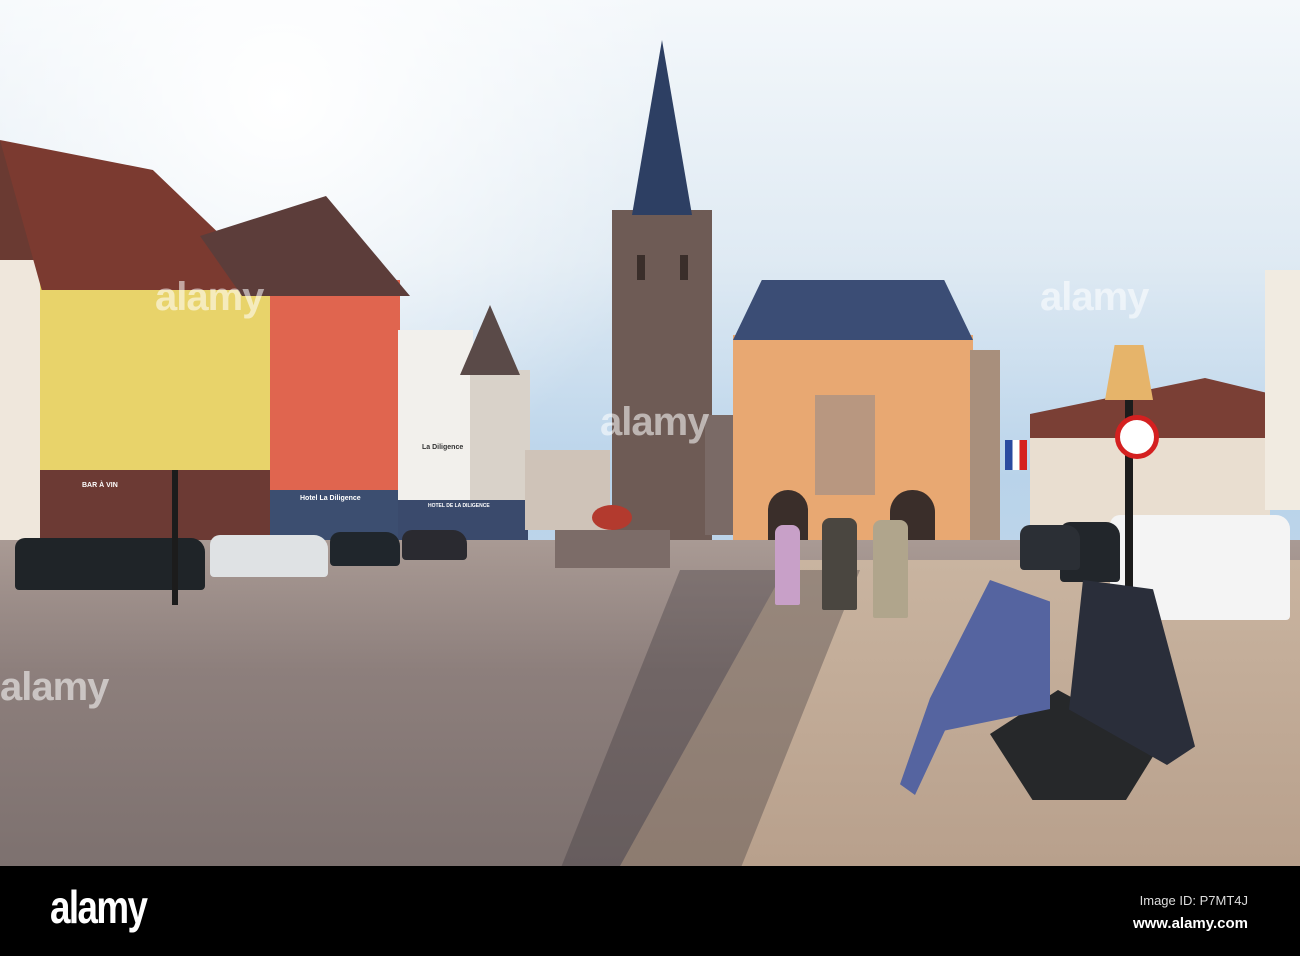 This screenshot has height=956, width=1300. Describe the element at coordinates (435, 415) in the screenshot. I see `white-hotel` at that location.